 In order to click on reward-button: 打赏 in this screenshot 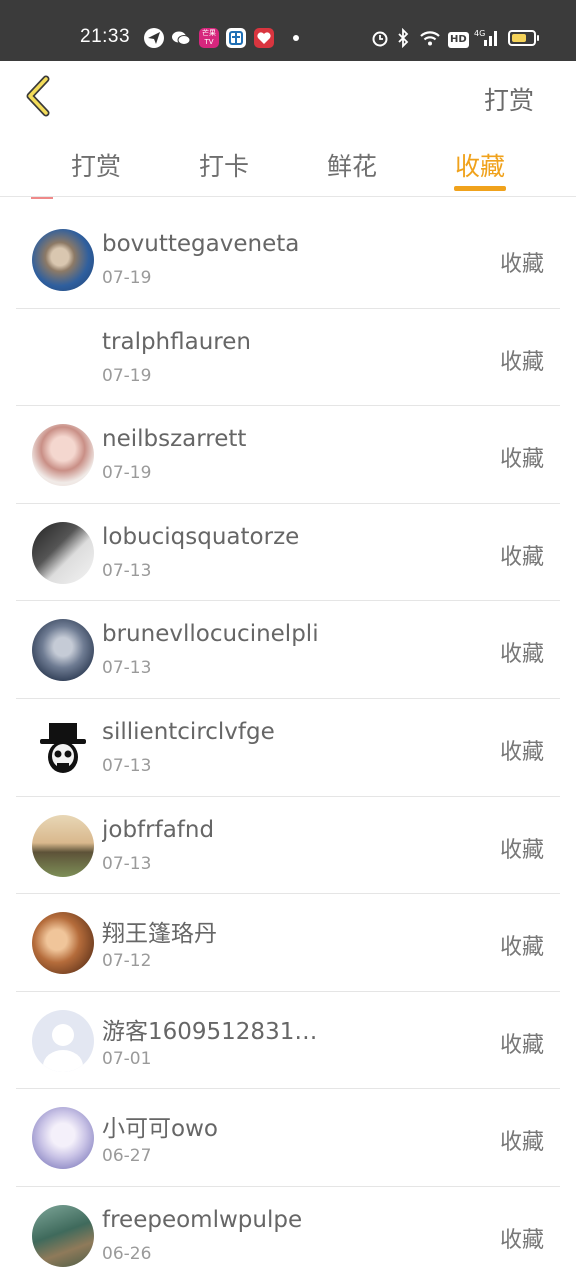, I will do `click(509, 99)`.